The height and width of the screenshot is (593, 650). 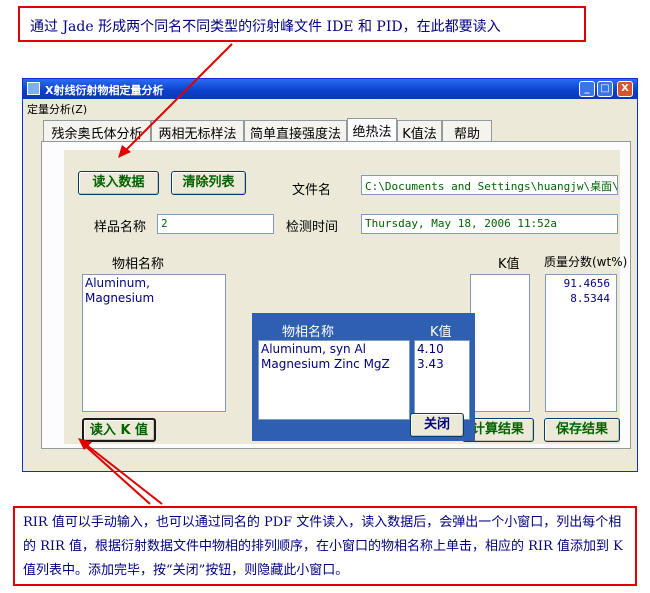 What do you see at coordinates (441, 332) in the screenshot?
I see `popup-k-header: K值` at bounding box center [441, 332].